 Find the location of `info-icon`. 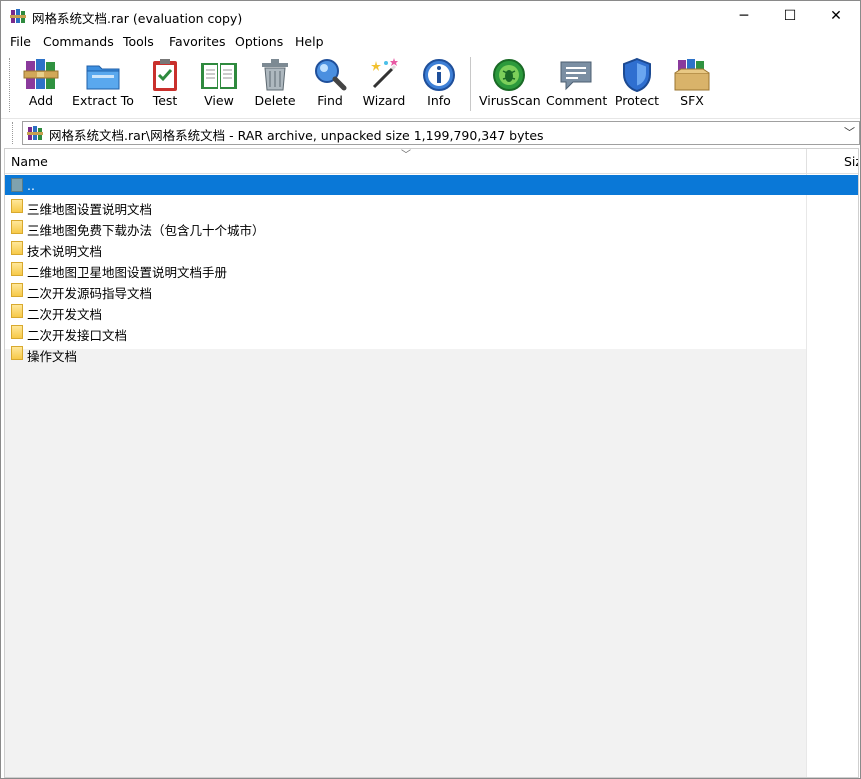

info-icon is located at coordinates (439, 75).